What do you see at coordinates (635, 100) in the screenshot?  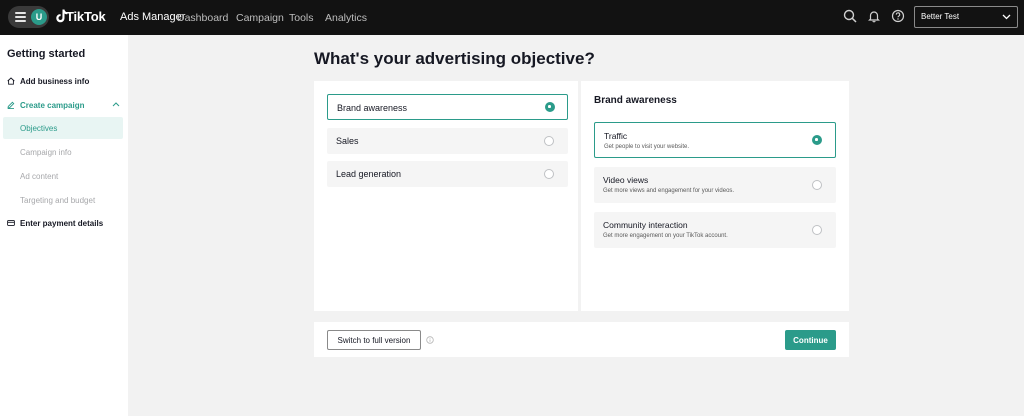 I see `sub-objectives-title: Brand awareness` at bounding box center [635, 100].